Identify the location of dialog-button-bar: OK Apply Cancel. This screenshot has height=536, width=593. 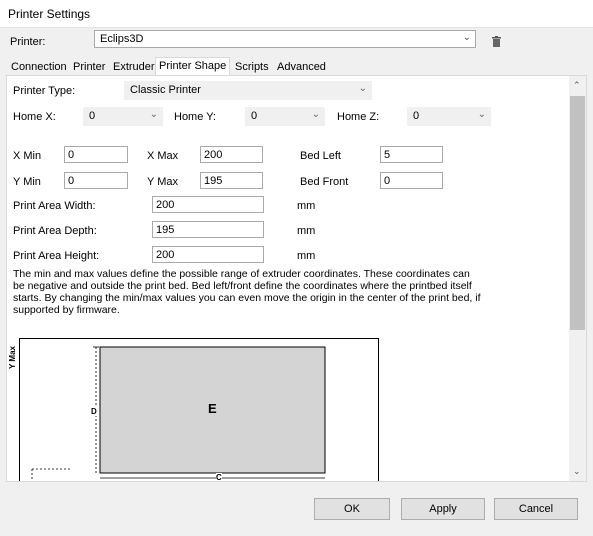
(296, 509).